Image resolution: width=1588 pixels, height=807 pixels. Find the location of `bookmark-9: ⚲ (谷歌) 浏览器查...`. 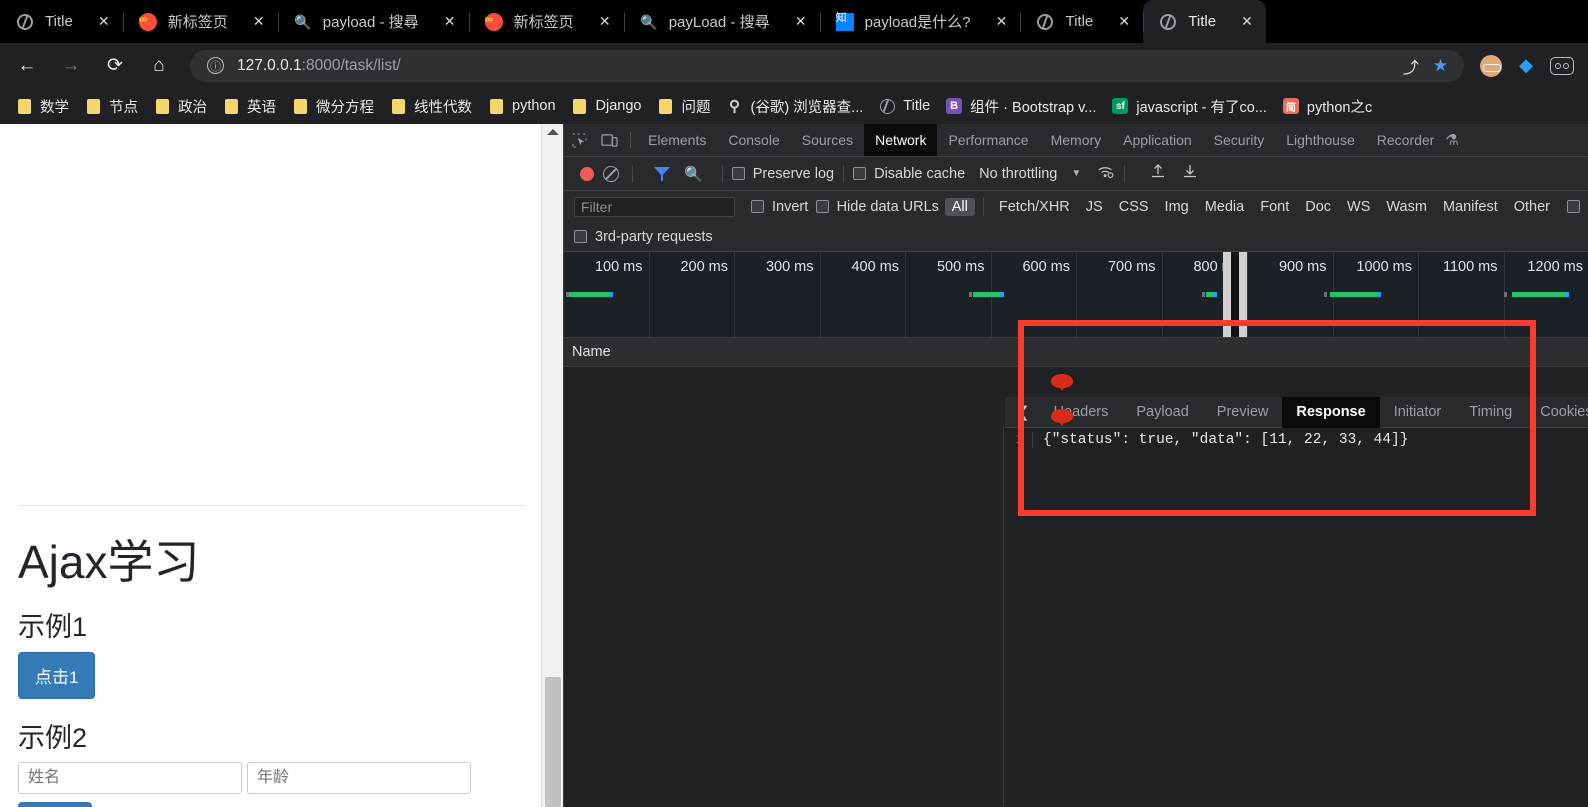

bookmark-9: ⚲ (谷歌) 浏览器查... is located at coordinates (795, 106).